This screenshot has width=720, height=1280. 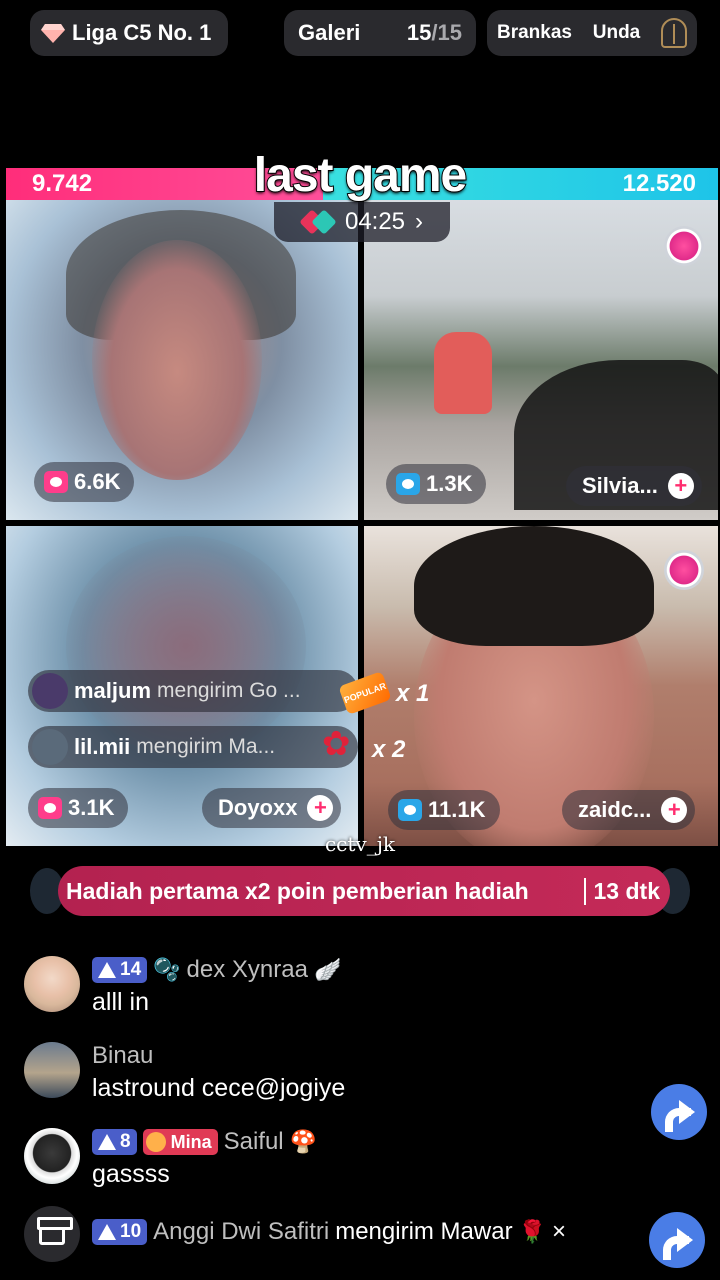 I want to click on likes-pill: 1.3K, so click(x=436, y=484).